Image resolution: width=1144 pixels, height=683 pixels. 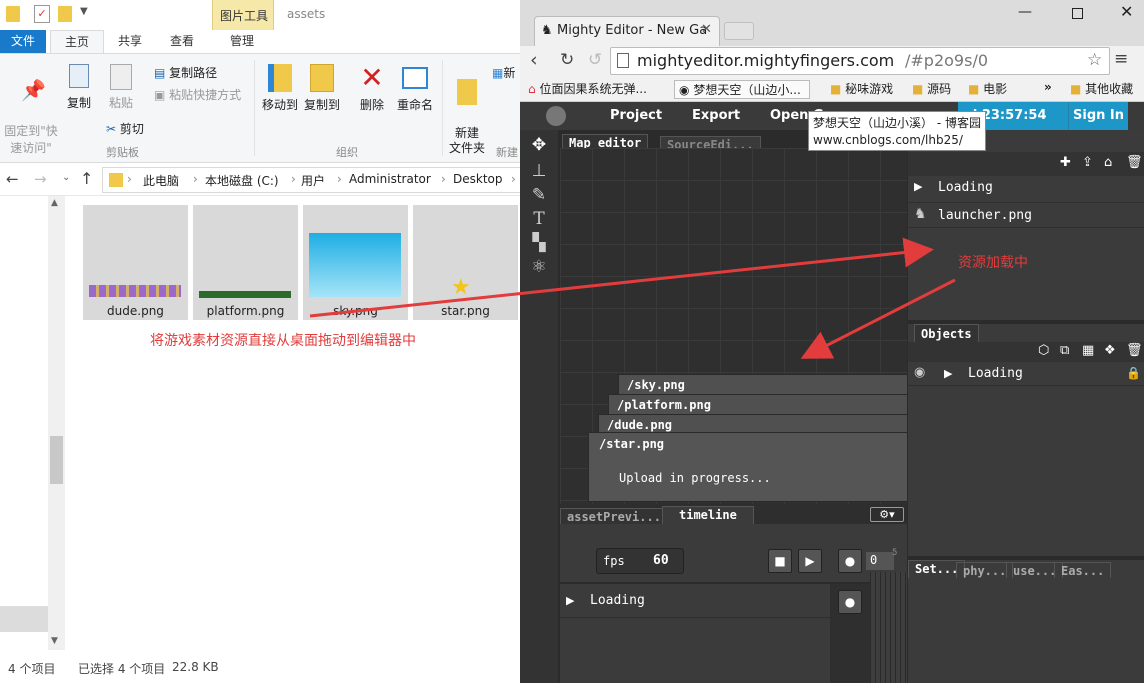 What do you see at coordinates (534, 60) in the screenshot?
I see `back-icon: ‹` at bounding box center [534, 60].